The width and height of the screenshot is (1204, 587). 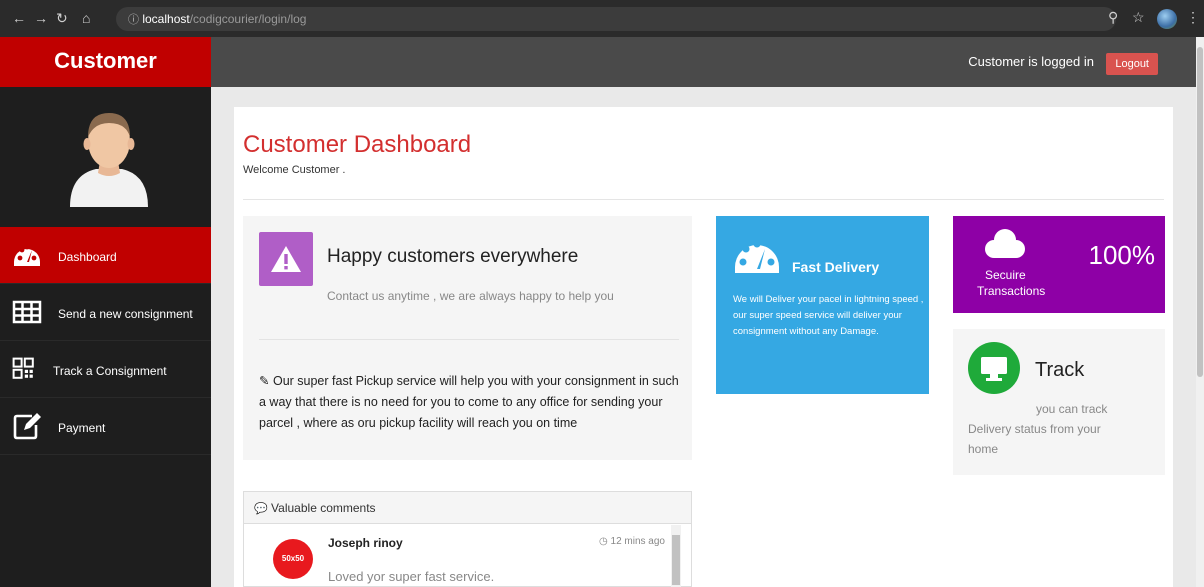 I want to click on sidebar-item-send-consignment: Send a new consignment, so click(x=105, y=312).